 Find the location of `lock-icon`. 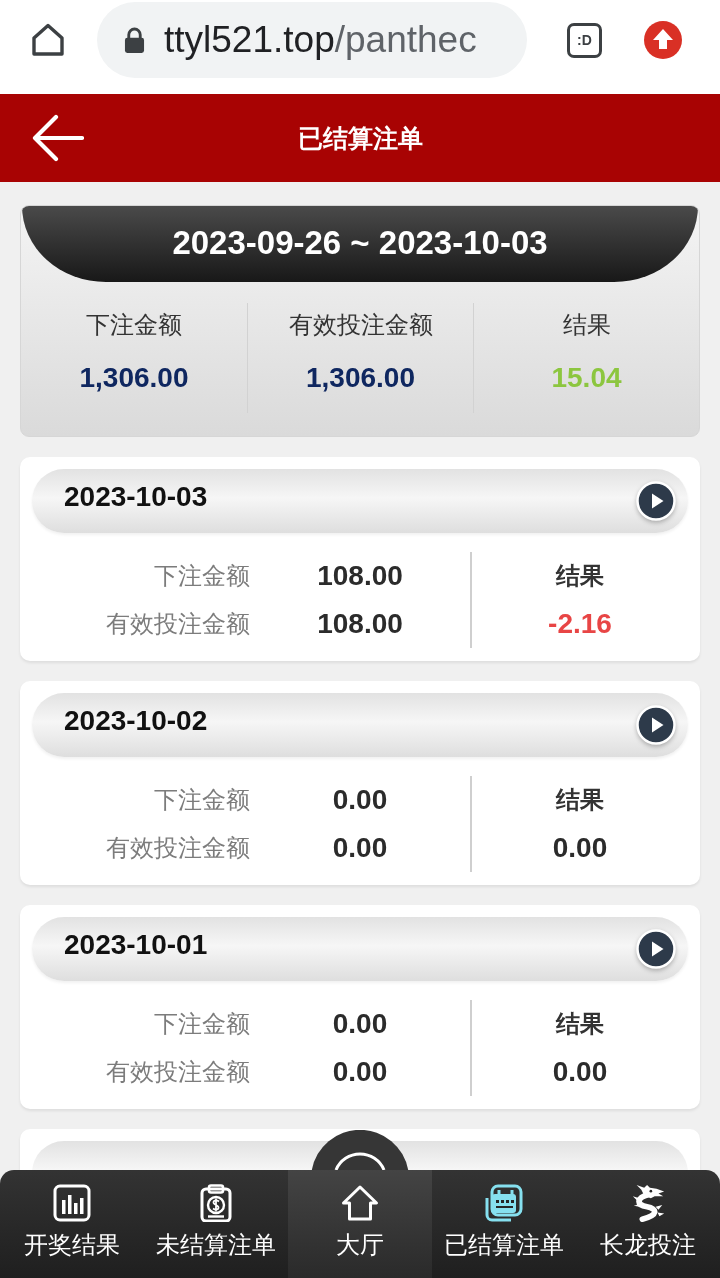

lock-icon is located at coordinates (134, 40).